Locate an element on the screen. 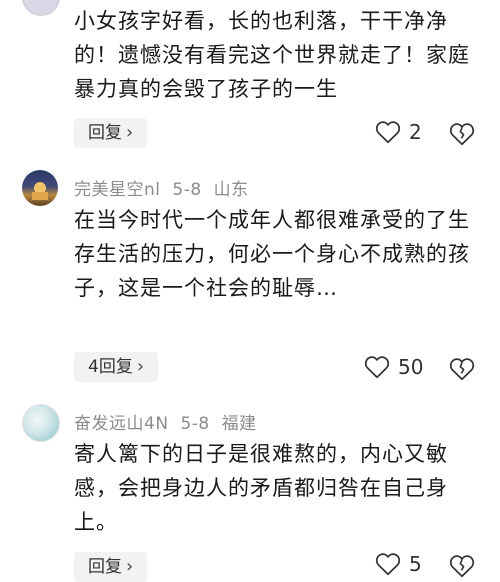  reply-label: 4回复 is located at coordinates (110, 367).